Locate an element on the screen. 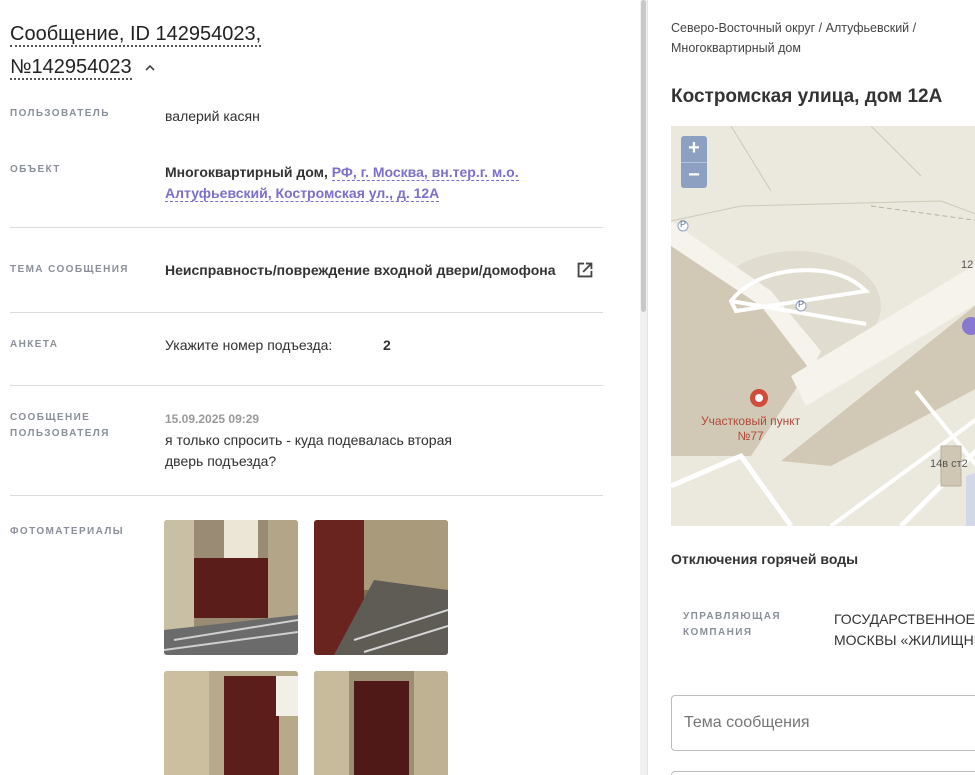 The image size is (975, 775). map-poi-label: Участковый пункт №77 is located at coordinates (750, 429).